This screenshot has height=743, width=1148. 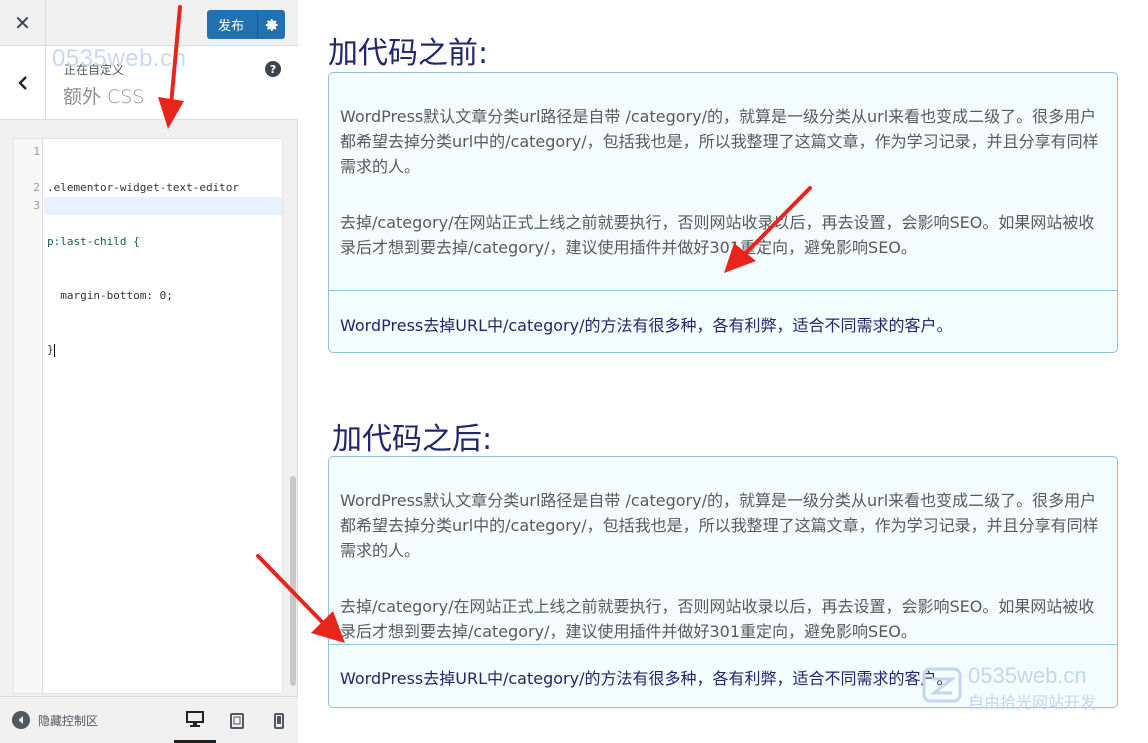 I want to click on code-line-with-cursor: }, so click(x=143, y=350).